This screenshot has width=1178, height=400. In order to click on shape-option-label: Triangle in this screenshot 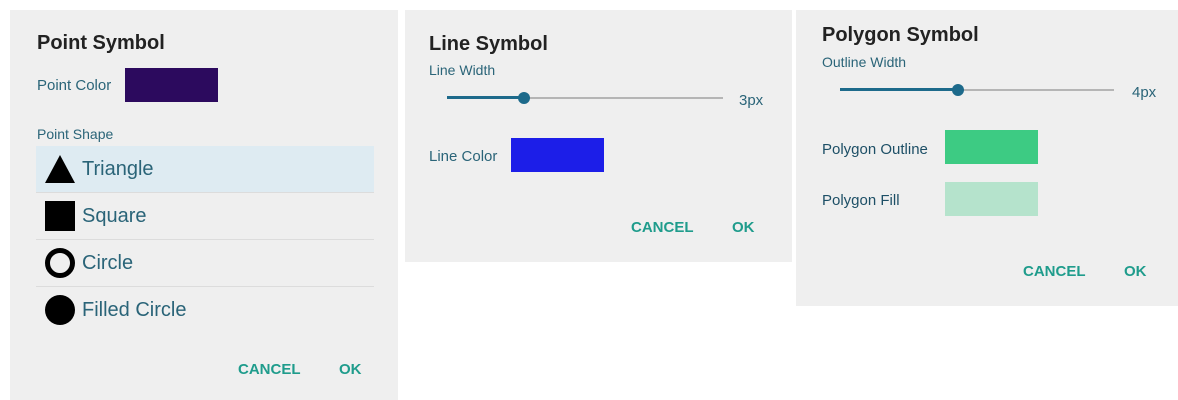, I will do `click(118, 169)`.